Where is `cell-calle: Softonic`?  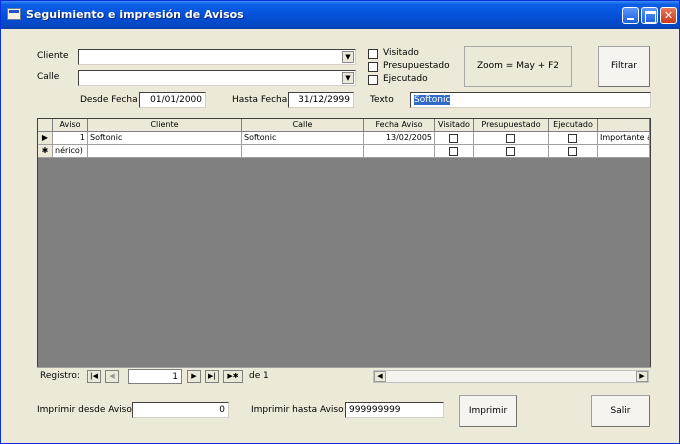 cell-calle: Softonic is located at coordinates (303, 138).